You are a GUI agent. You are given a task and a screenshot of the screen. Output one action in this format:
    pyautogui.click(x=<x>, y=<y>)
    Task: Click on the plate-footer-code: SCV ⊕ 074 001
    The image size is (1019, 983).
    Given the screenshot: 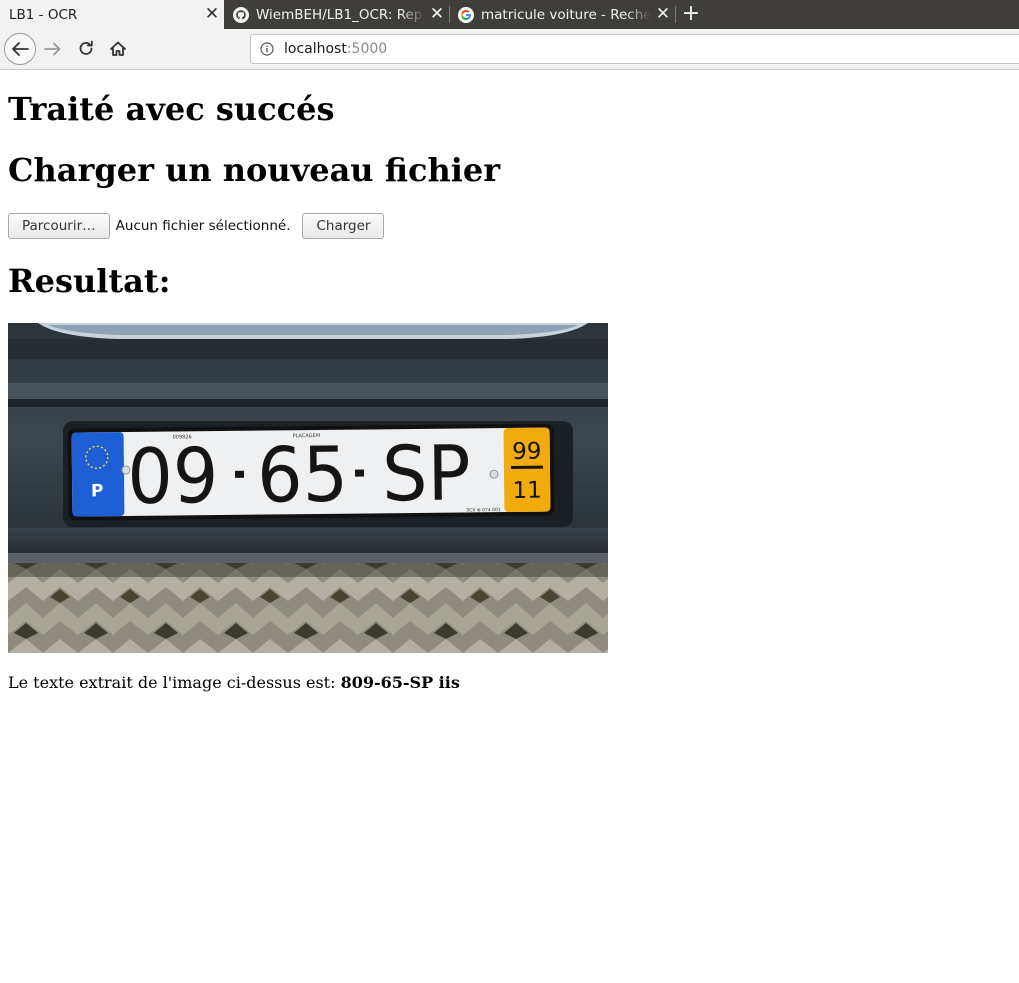 What is the action you would take?
    pyautogui.click(x=483, y=510)
    